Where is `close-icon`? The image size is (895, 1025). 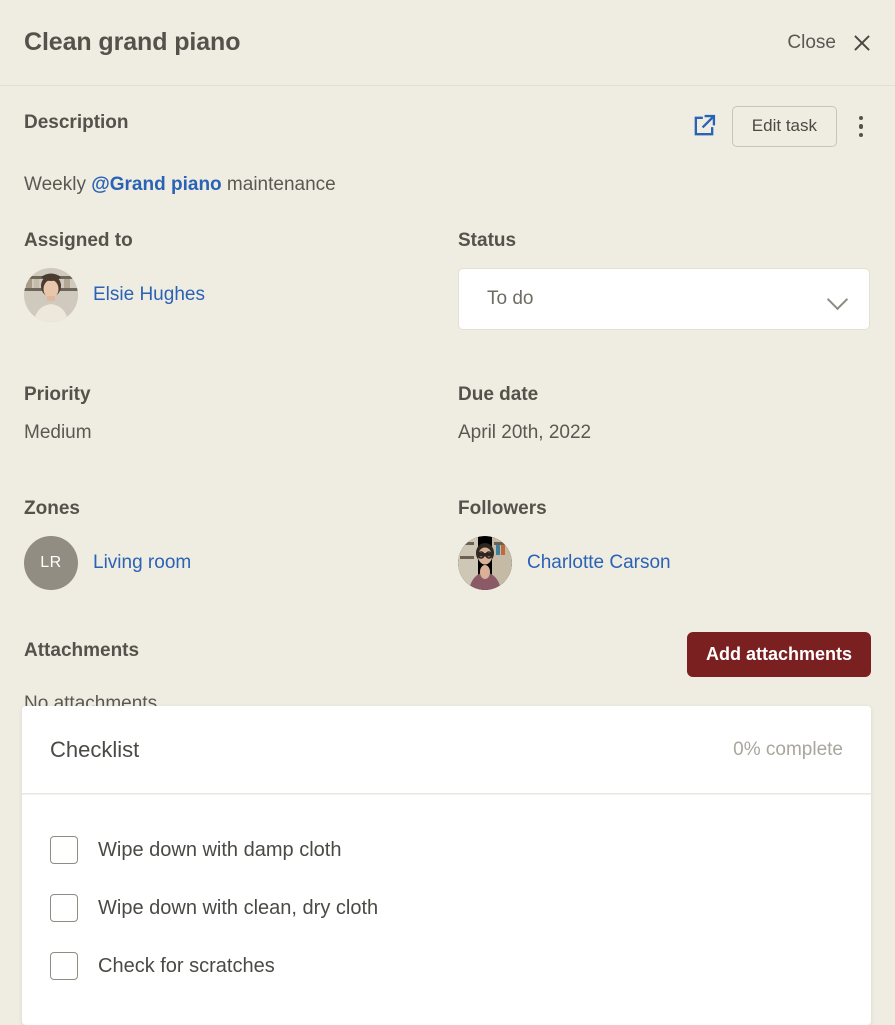 close-icon is located at coordinates (862, 43).